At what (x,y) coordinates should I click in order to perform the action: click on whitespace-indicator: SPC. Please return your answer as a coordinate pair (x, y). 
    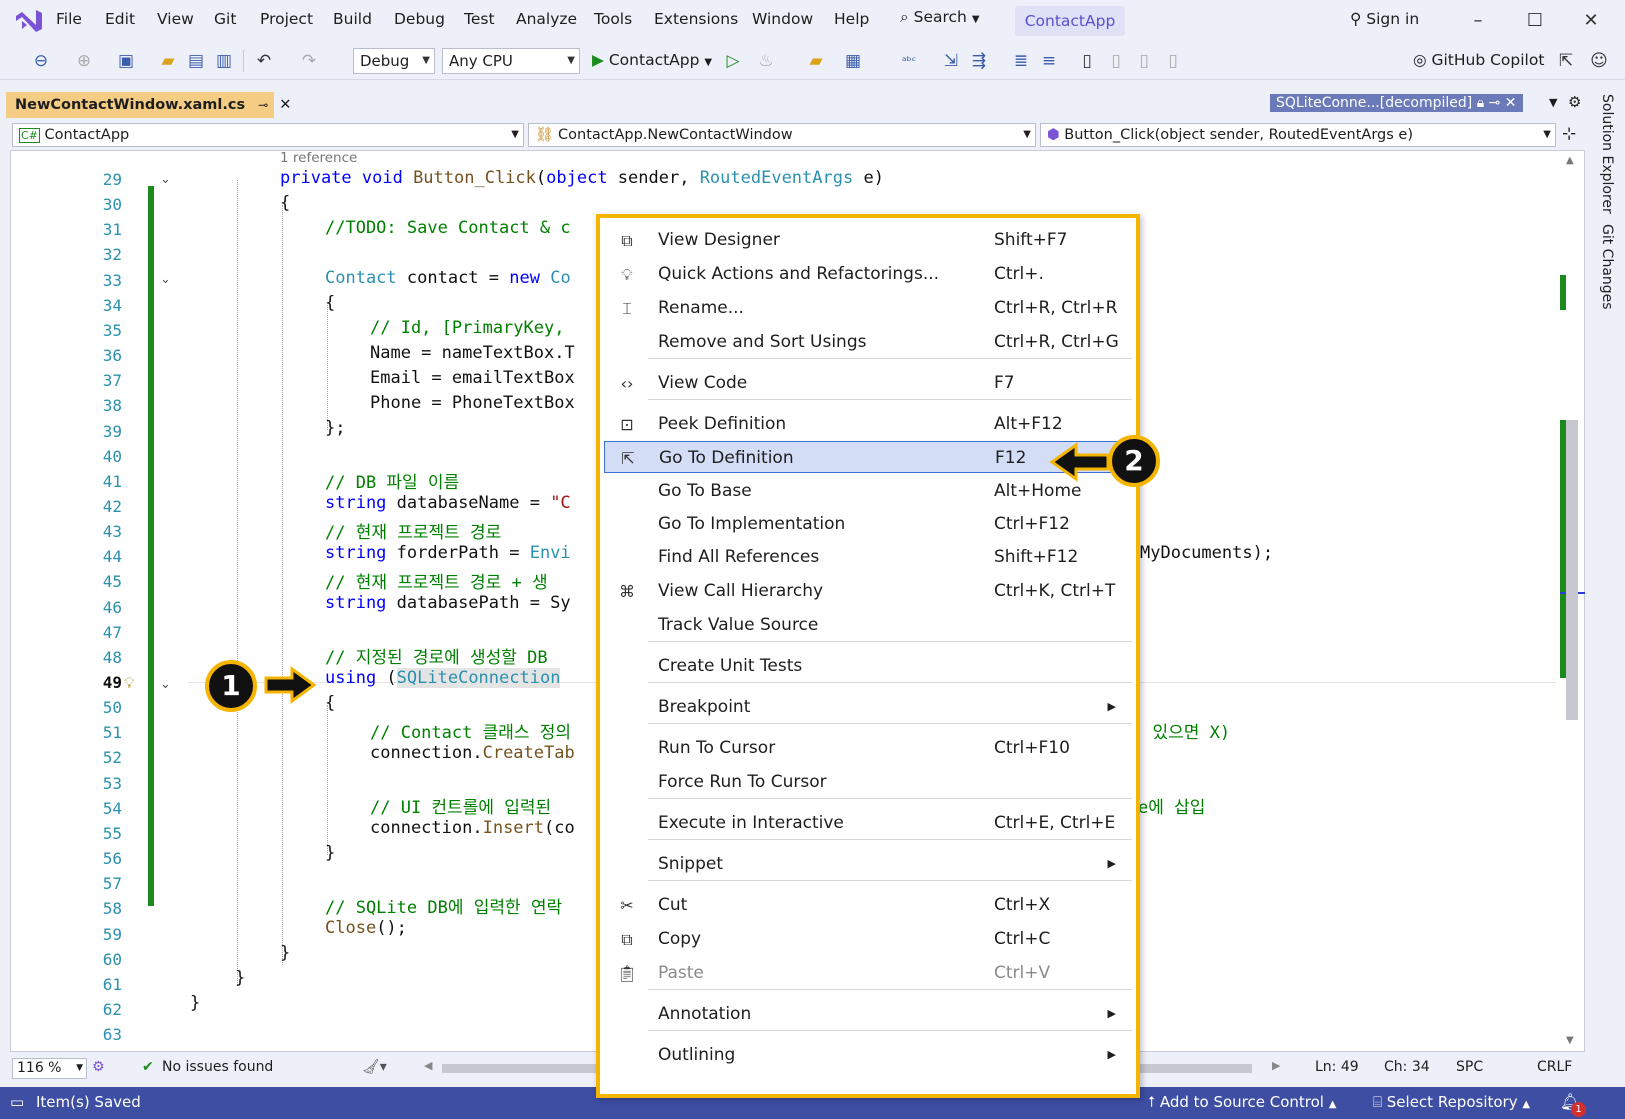
    Looking at the image, I should click on (1469, 1067).